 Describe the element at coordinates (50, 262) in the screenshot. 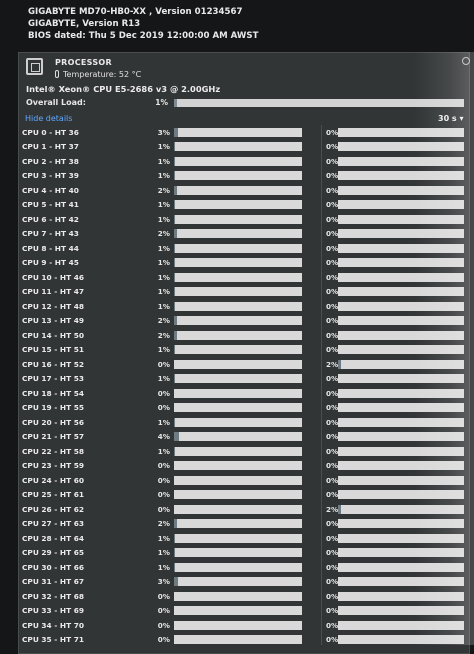

I see `cpu-name: CPU 9 - HT 45` at that location.